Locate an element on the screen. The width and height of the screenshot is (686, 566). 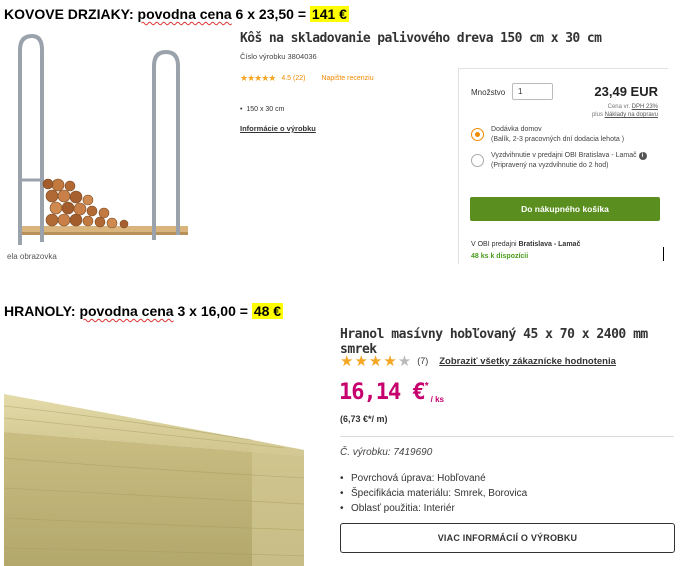
review-count: (7) is located at coordinates (423, 361).